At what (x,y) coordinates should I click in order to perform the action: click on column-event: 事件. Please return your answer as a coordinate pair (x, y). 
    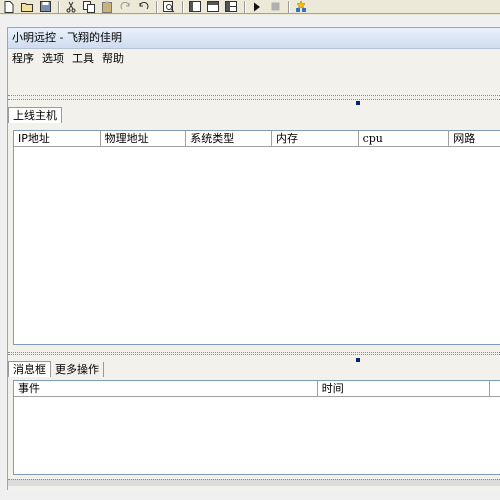
    Looking at the image, I should click on (166, 388).